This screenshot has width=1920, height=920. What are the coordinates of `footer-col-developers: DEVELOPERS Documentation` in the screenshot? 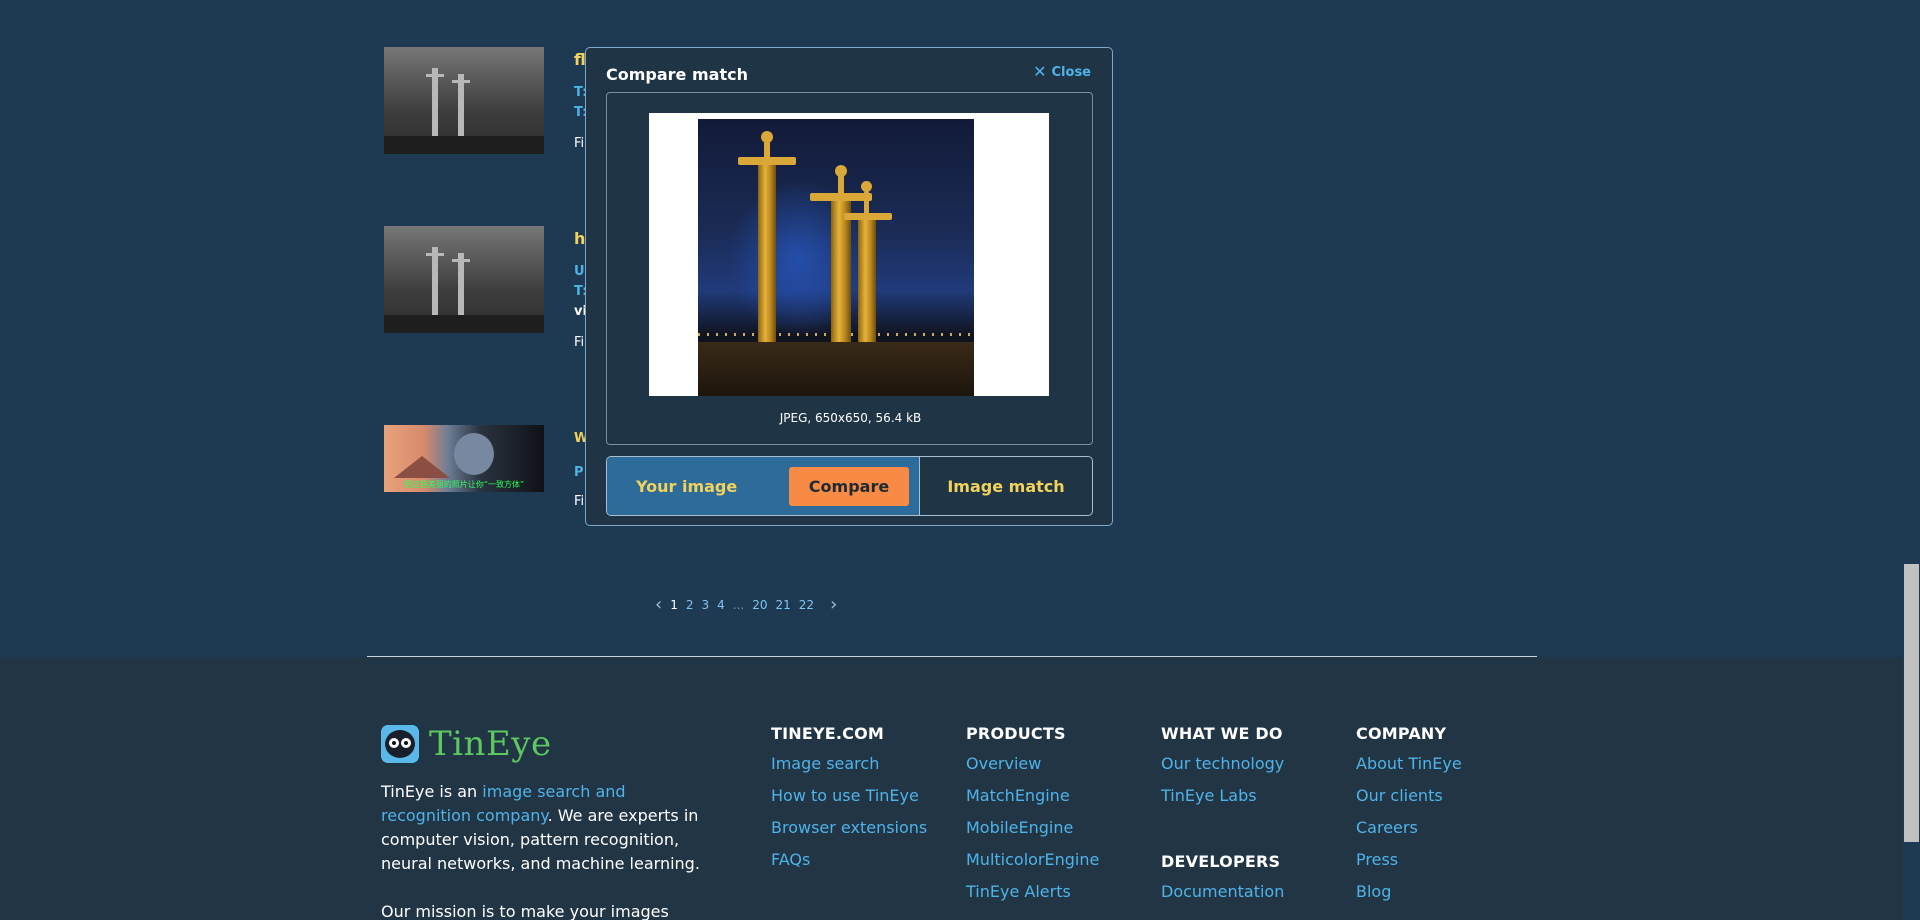 It's located at (1222, 882).